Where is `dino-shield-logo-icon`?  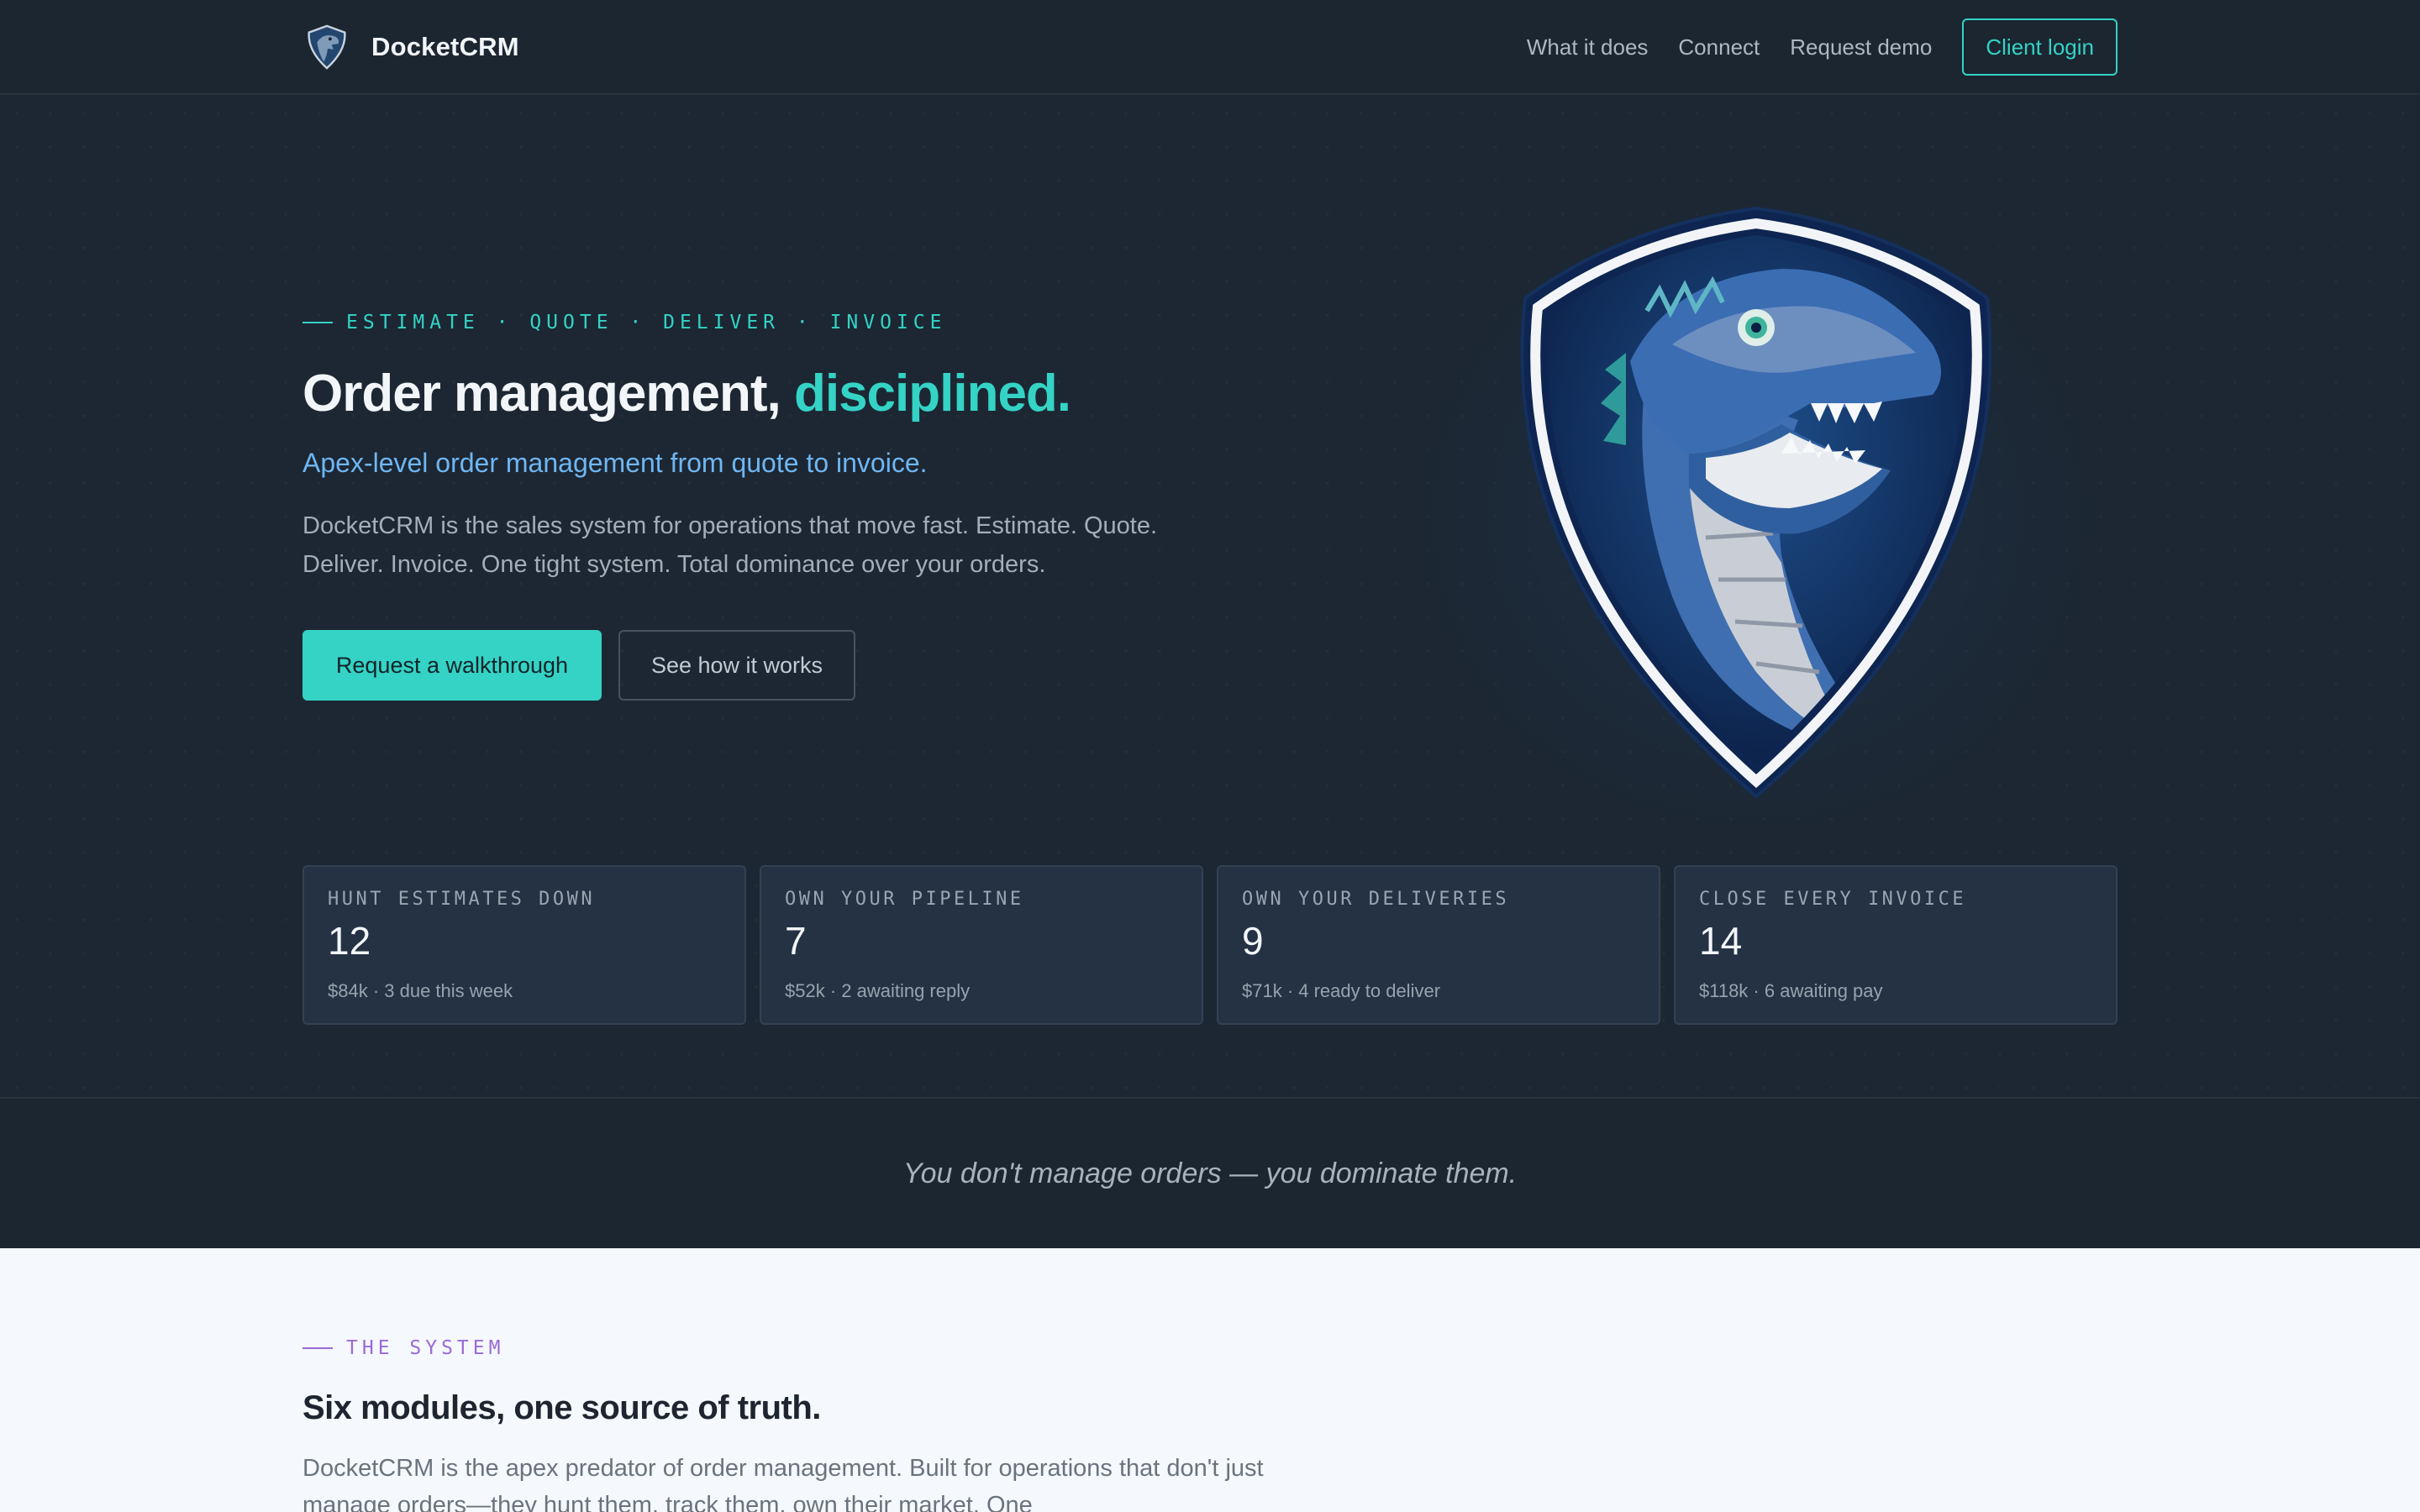 dino-shield-logo-icon is located at coordinates (327, 47).